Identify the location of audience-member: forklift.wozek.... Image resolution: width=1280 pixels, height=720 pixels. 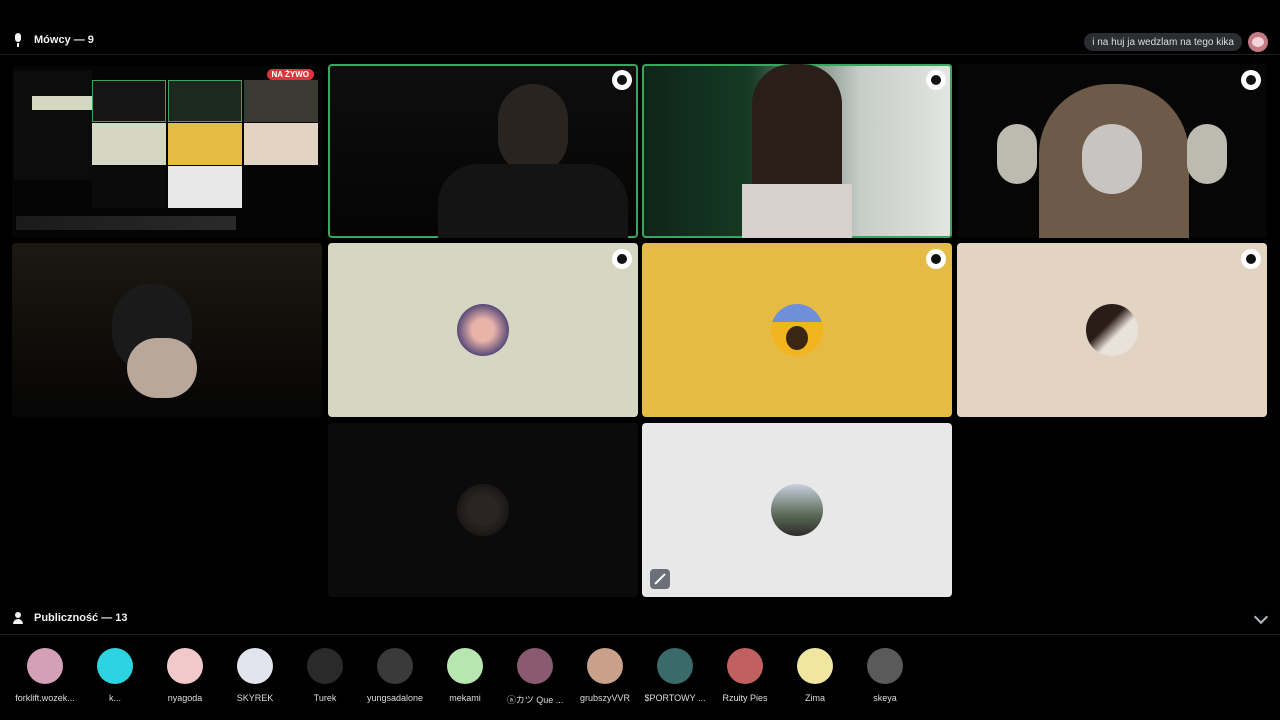
(45, 675).